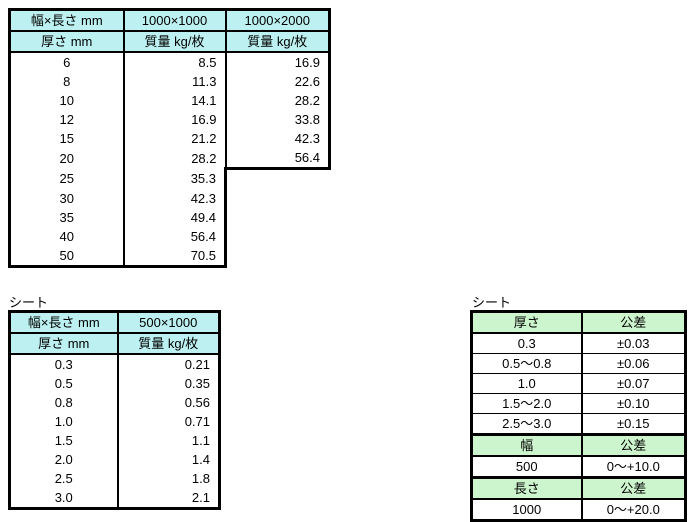 The image size is (696, 522). I want to click on table-row: 10 14.1 28.2, so click(169, 100).